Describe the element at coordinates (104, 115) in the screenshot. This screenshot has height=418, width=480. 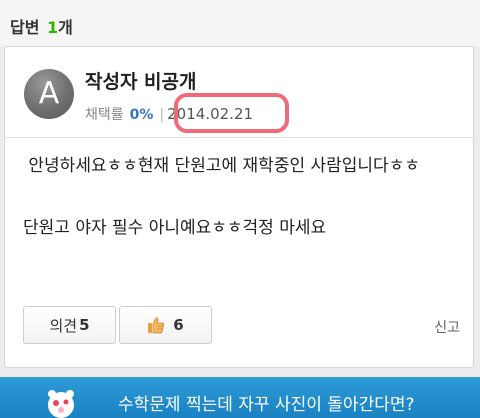
I see `adoption-rate-label: 채택률` at that location.